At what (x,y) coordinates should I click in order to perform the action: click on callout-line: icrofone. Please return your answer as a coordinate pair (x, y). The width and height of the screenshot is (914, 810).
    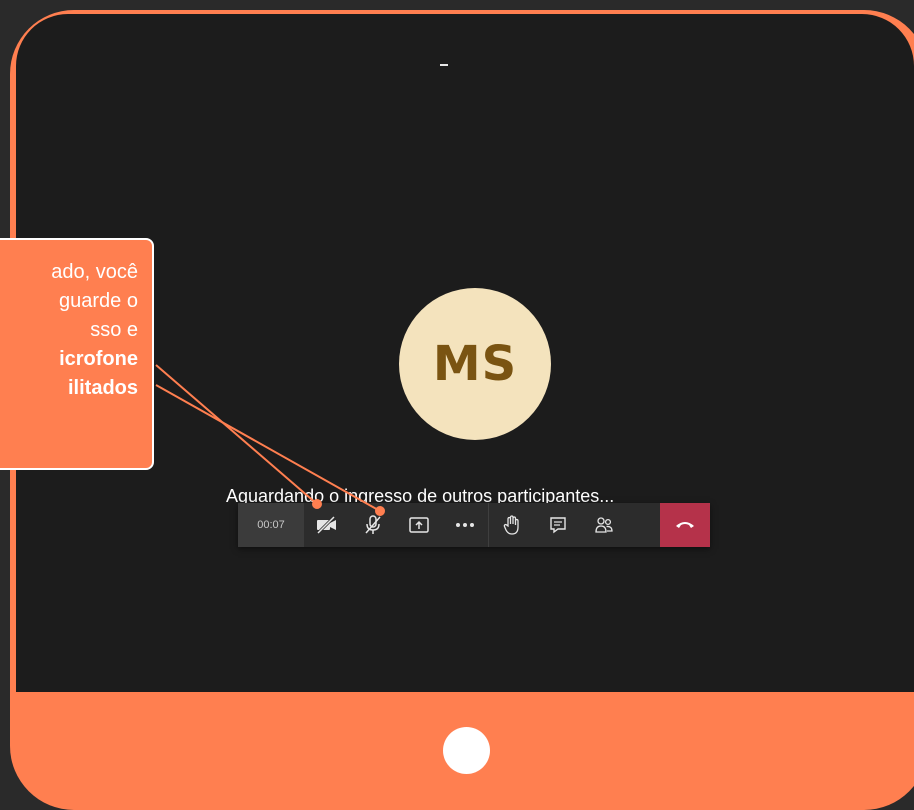
    Looking at the image, I should click on (98, 359).